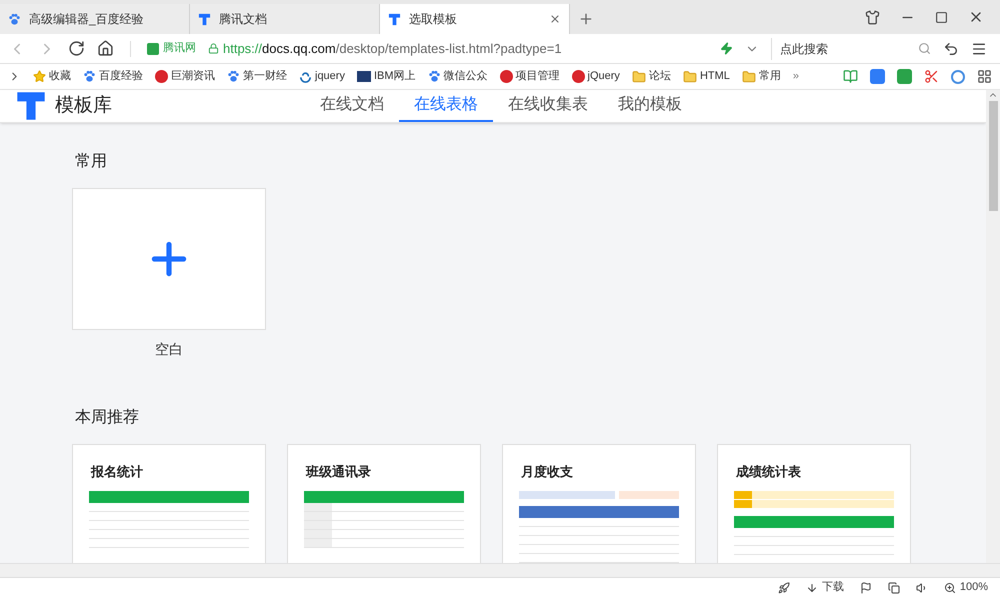  What do you see at coordinates (76, 48) in the screenshot?
I see `reload-icon` at bounding box center [76, 48].